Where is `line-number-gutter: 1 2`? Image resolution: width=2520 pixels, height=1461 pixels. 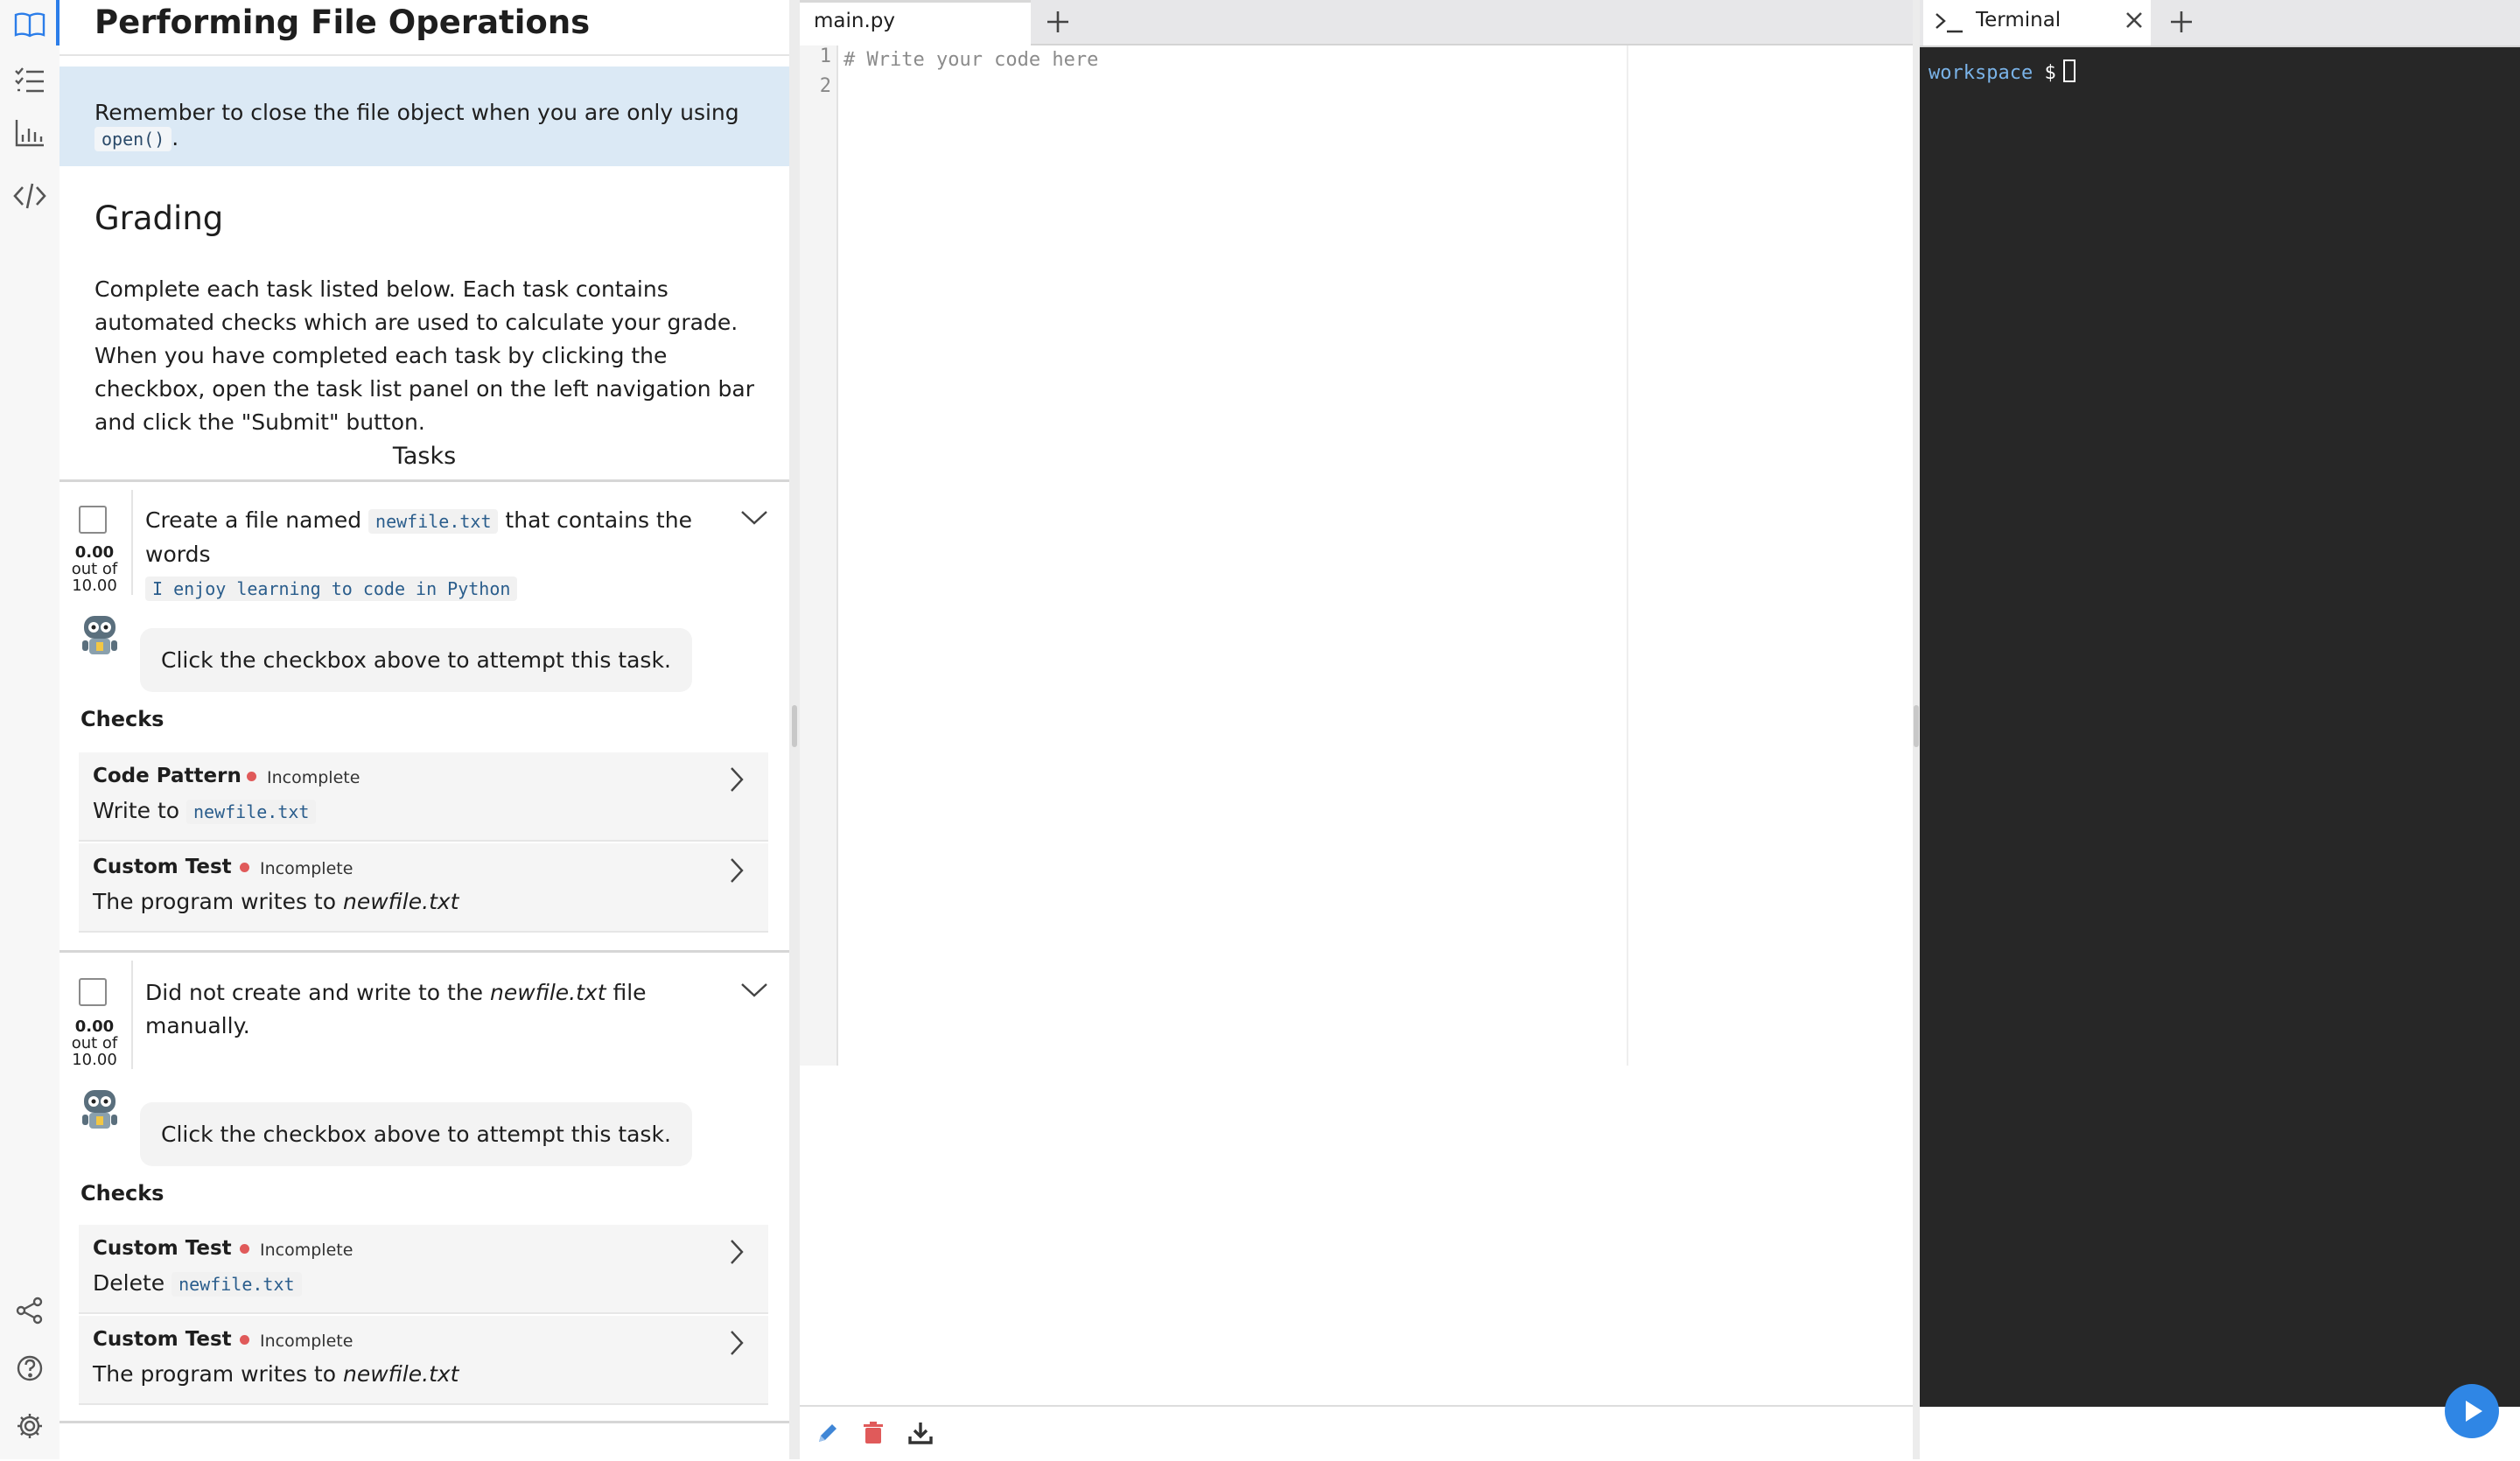
line-number-gutter: 1 2 is located at coordinates (819, 555).